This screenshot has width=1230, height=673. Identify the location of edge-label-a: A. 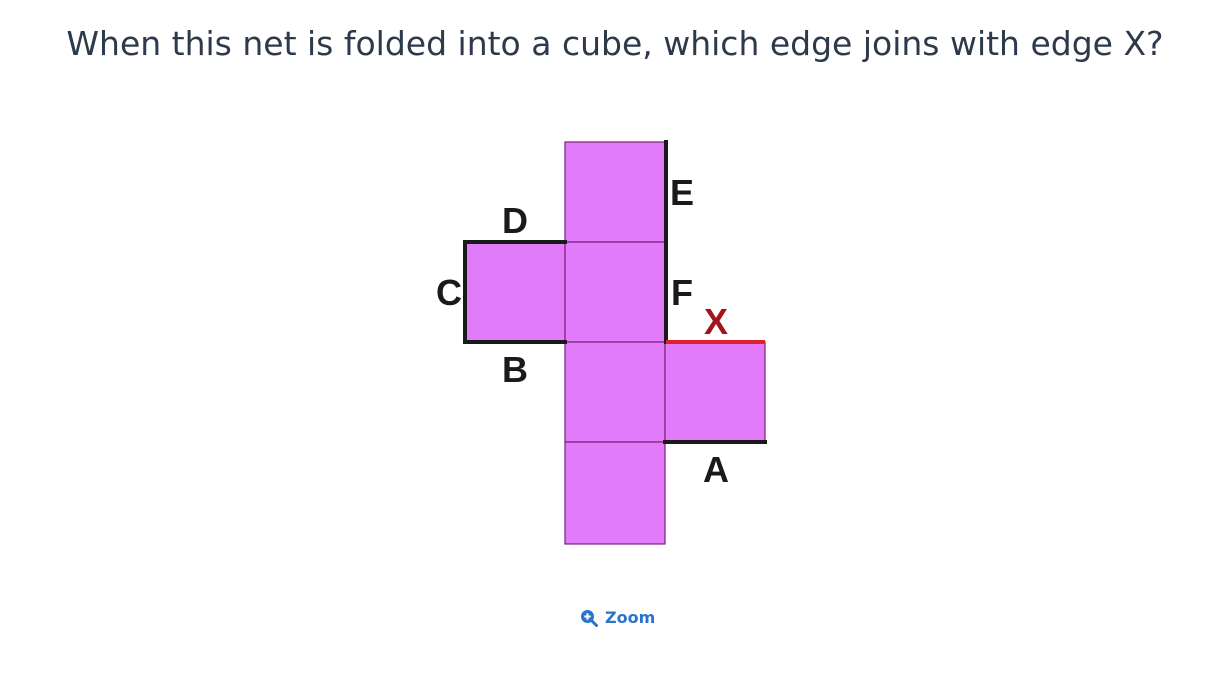
(716, 469).